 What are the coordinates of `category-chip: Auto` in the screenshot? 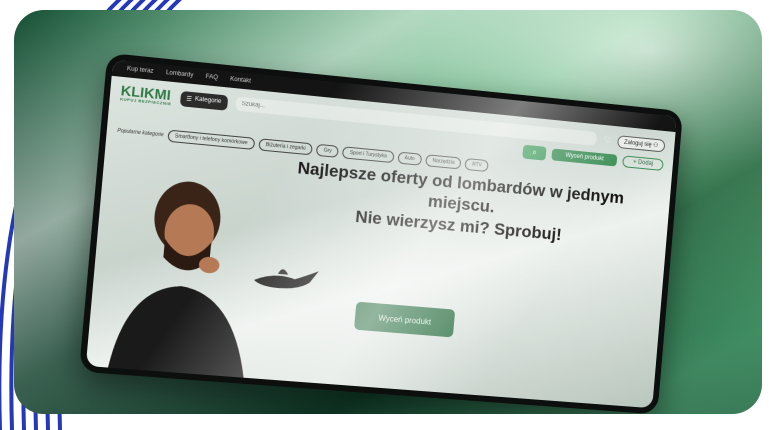 It's located at (410, 158).